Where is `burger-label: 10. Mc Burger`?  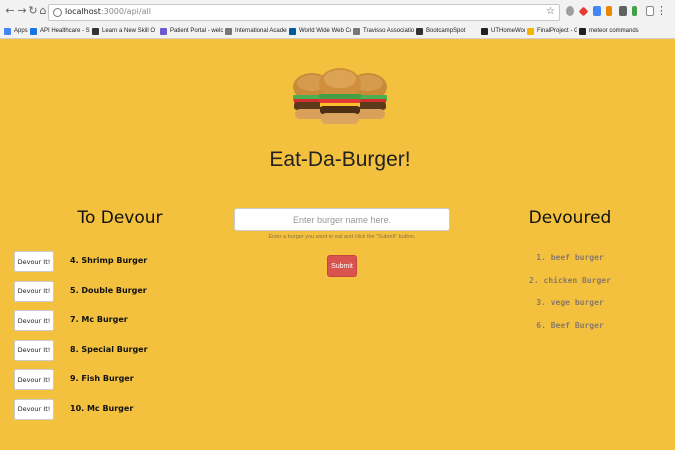 burger-label: 10. Mc Burger is located at coordinates (102, 408).